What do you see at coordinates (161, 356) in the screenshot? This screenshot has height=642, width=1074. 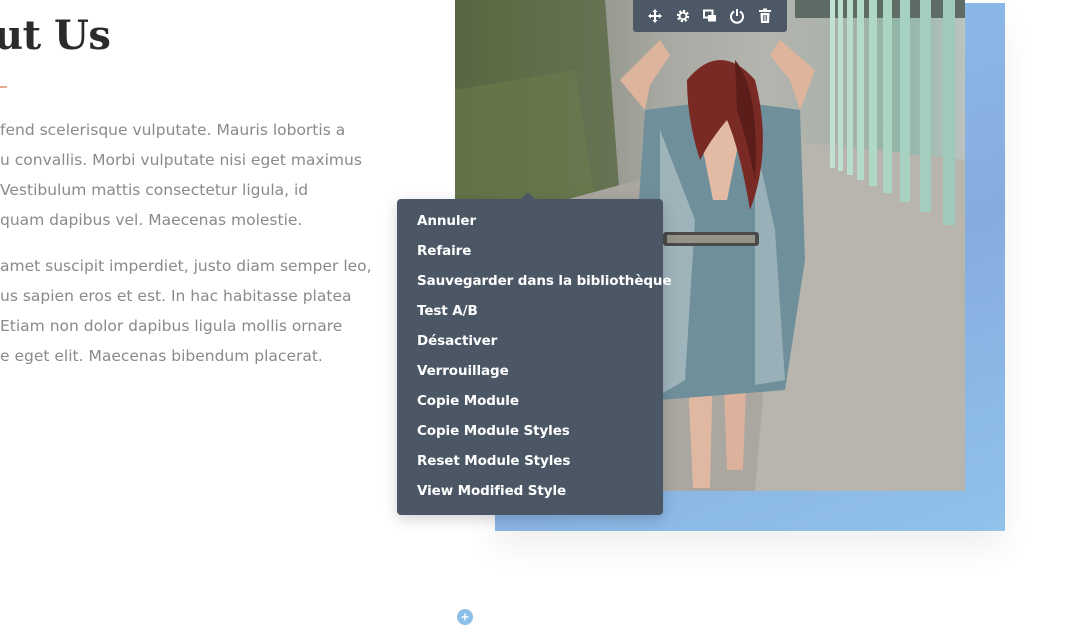 I see `paragraph-line: e eget elit. Maecenas bibendum placerat.` at bounding box center [161, 356].